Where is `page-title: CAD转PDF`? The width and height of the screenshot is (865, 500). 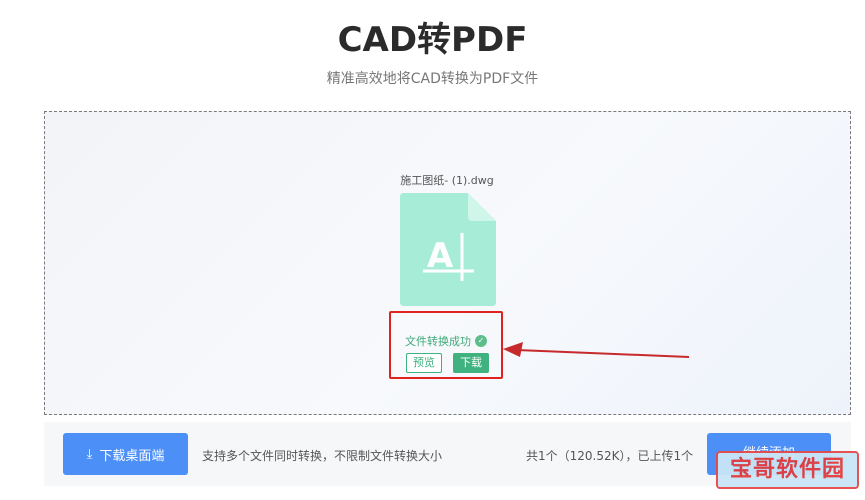 page-title: CAD转PDF is located at coordinates (432, 40).